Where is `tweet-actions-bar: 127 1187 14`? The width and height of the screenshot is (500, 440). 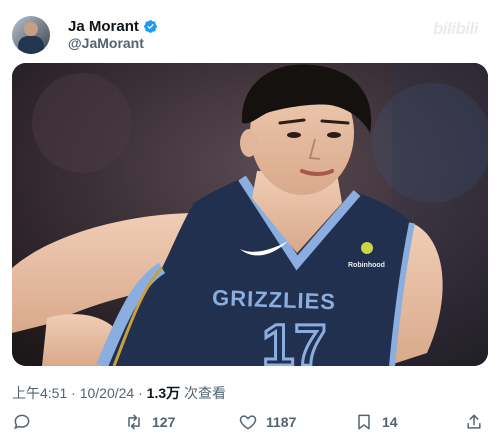
tweet-actions-bar: 127 1187 14 is located at coordinates (250, 424).